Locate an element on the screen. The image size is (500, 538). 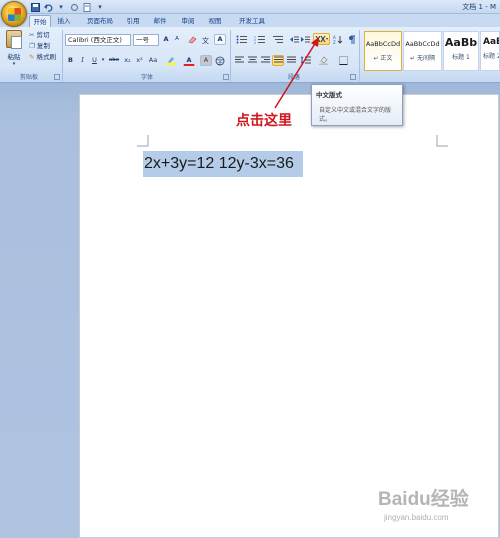
enclose-characters-icon: 字 is located at coordinates (220, 60).